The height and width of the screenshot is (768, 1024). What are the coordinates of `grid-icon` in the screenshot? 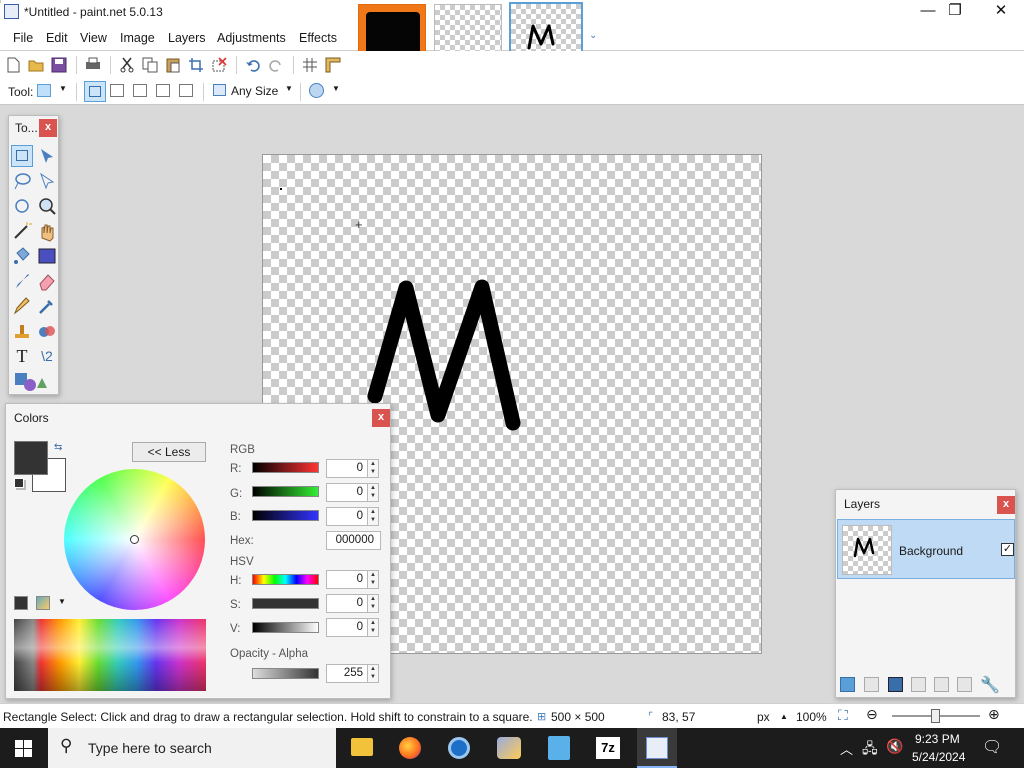 It's located at (310, 65).